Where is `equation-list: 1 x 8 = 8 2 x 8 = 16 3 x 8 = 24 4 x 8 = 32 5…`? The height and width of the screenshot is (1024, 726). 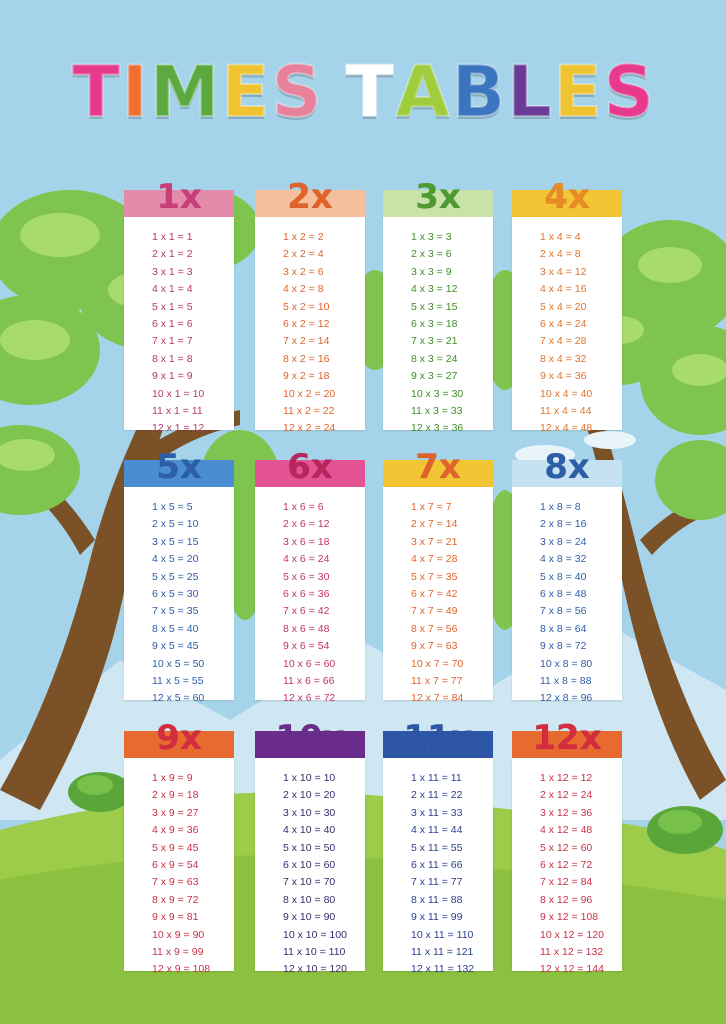
equation-list: 1 x 8 = 8 2 x 8 = 16 3 x 8 = 24 4 x 8 = 32 5… is located at coordinates (567, 603).